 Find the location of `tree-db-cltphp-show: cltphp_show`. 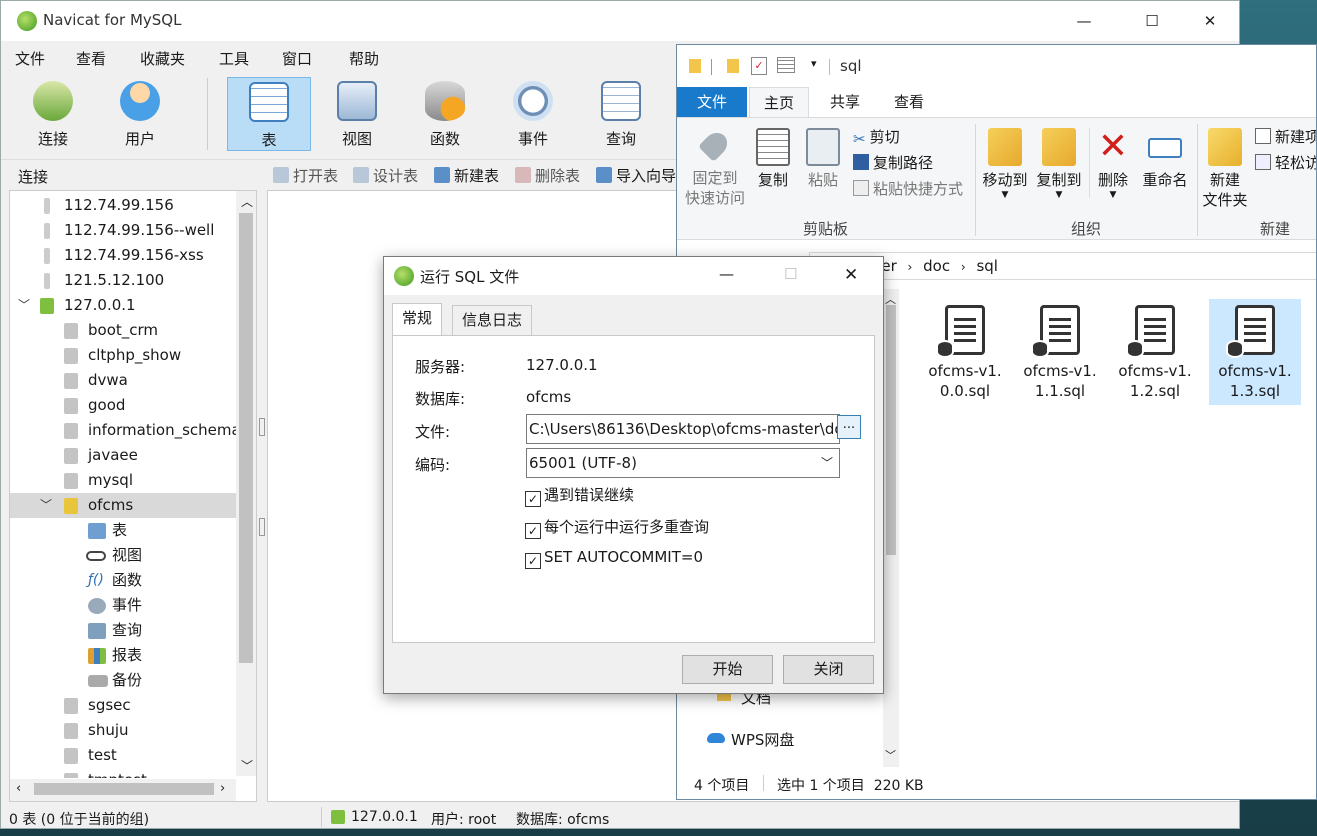

tree-db-cltphp-show: cltphp_show is located at coordinates (123, 355).